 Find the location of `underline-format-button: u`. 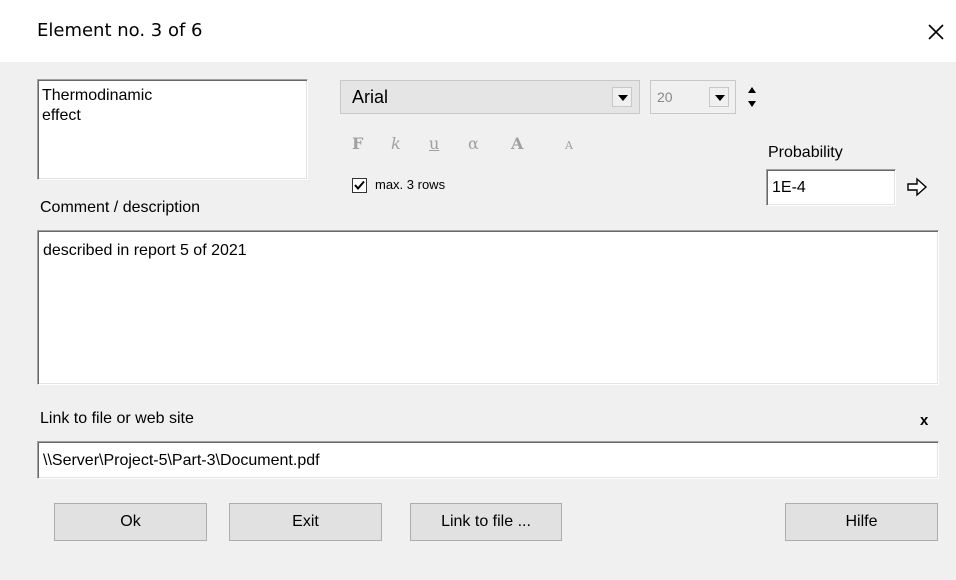

underline-format-button: u is located at coordinates (434, 143).